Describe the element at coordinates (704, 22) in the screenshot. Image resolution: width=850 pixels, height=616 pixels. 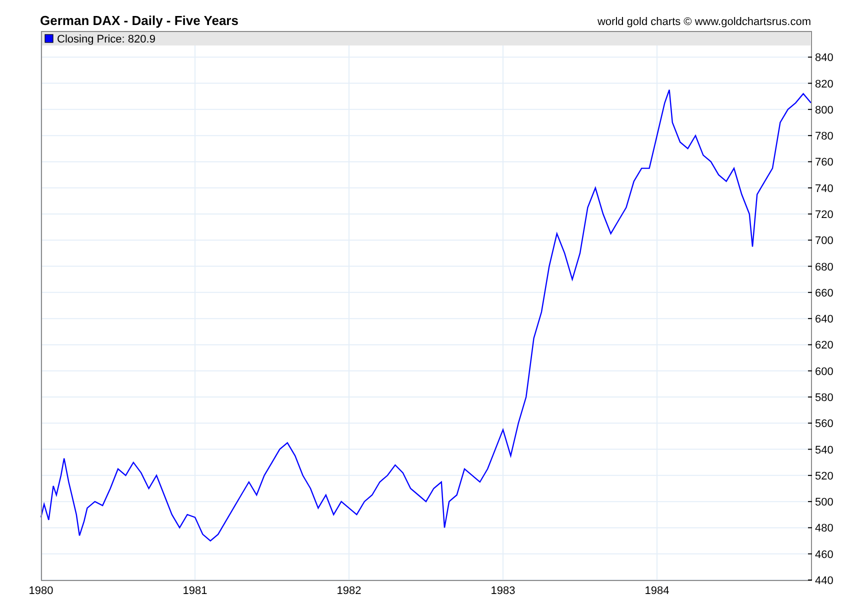
I see `credit-text: world gold charts © www.goldchartsrus.com` at that location.